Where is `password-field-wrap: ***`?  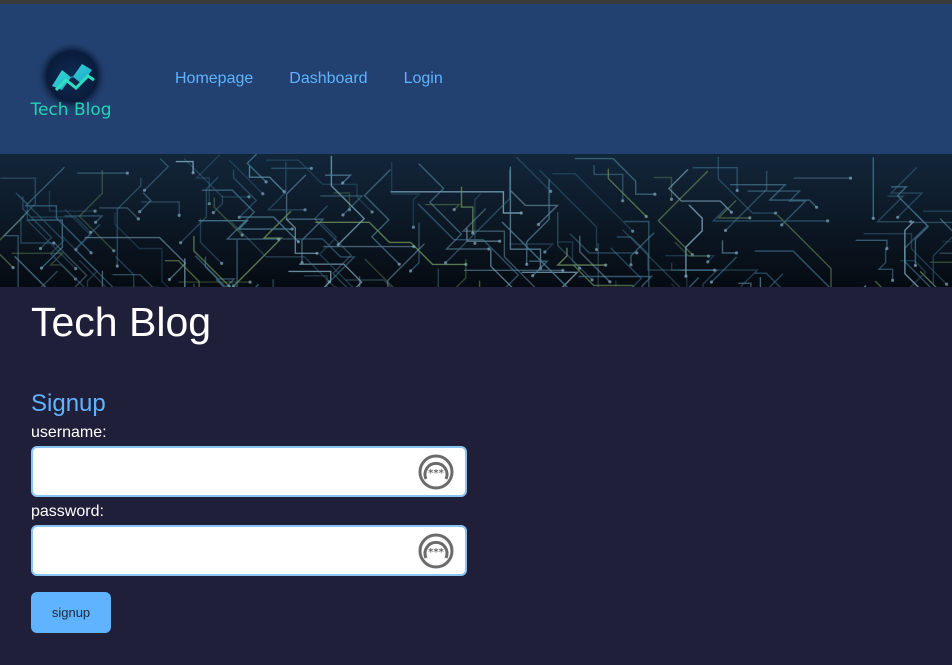 password-field-wrap: *** is located at coordinates (249, 550).